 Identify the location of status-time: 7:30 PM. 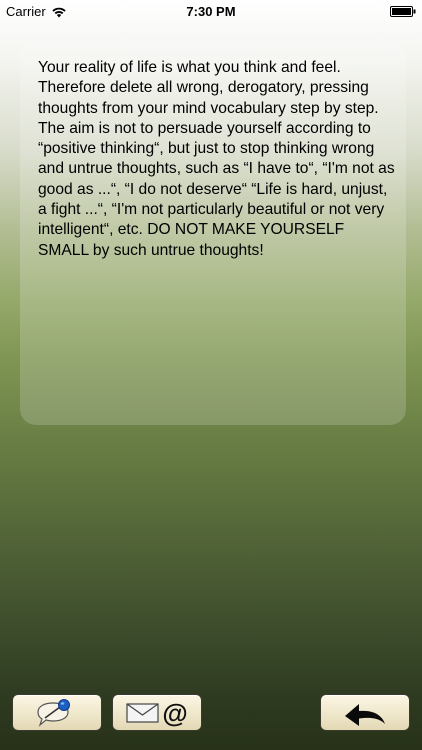
(211, 11).